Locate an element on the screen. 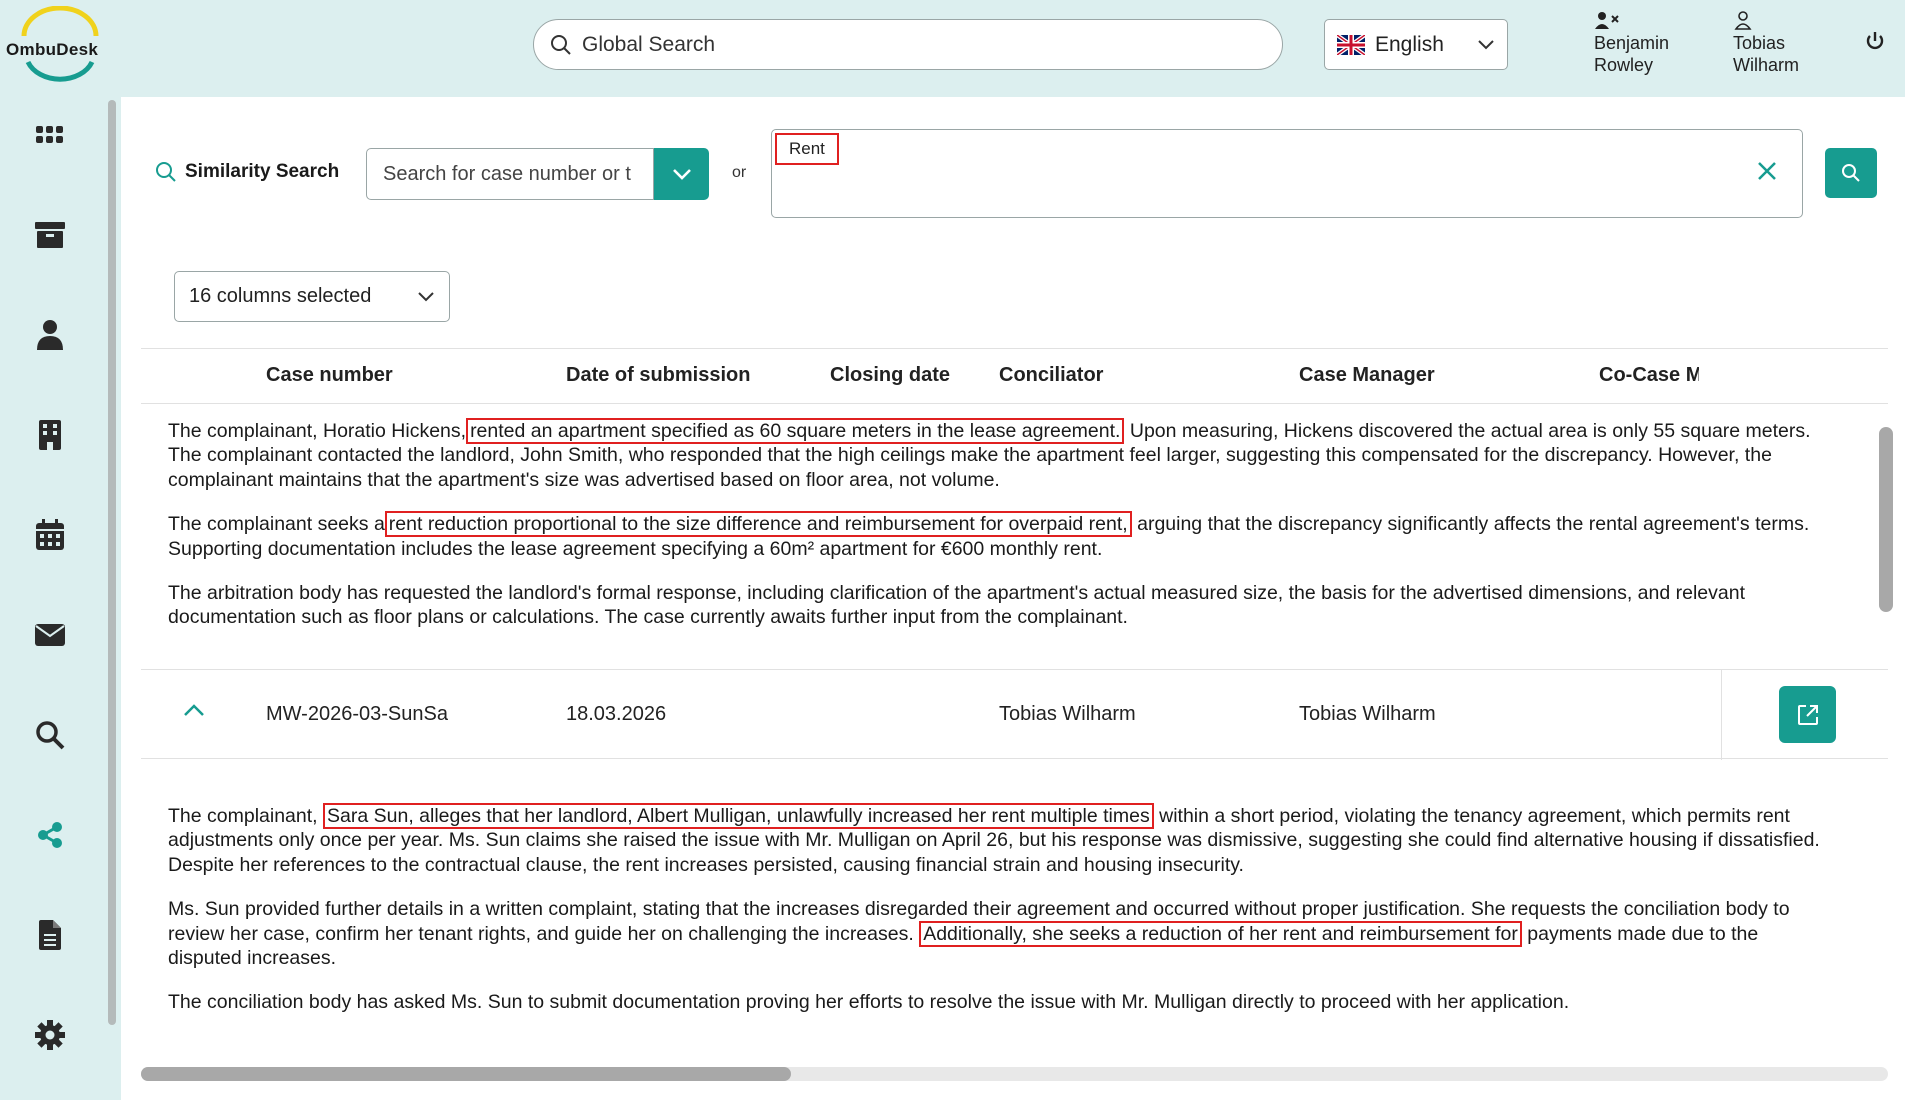 Image resolution: width=1905 pixels, height=1100 pixels. power-icon is located at coordinates (1875, 41).